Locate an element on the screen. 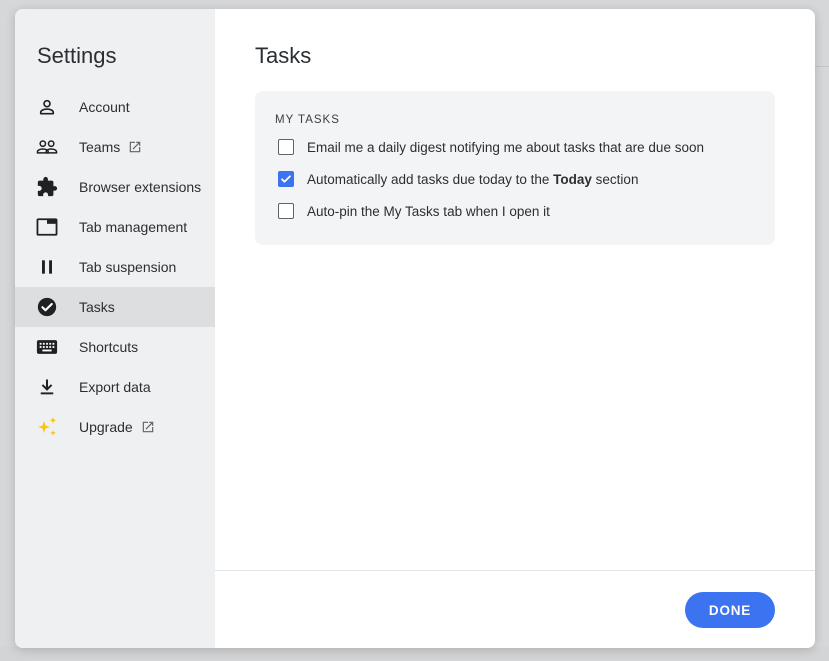 The width and height of the screenshot is (829, 661). sidebar-item-label: Teams is located at coordinates (100, 147).